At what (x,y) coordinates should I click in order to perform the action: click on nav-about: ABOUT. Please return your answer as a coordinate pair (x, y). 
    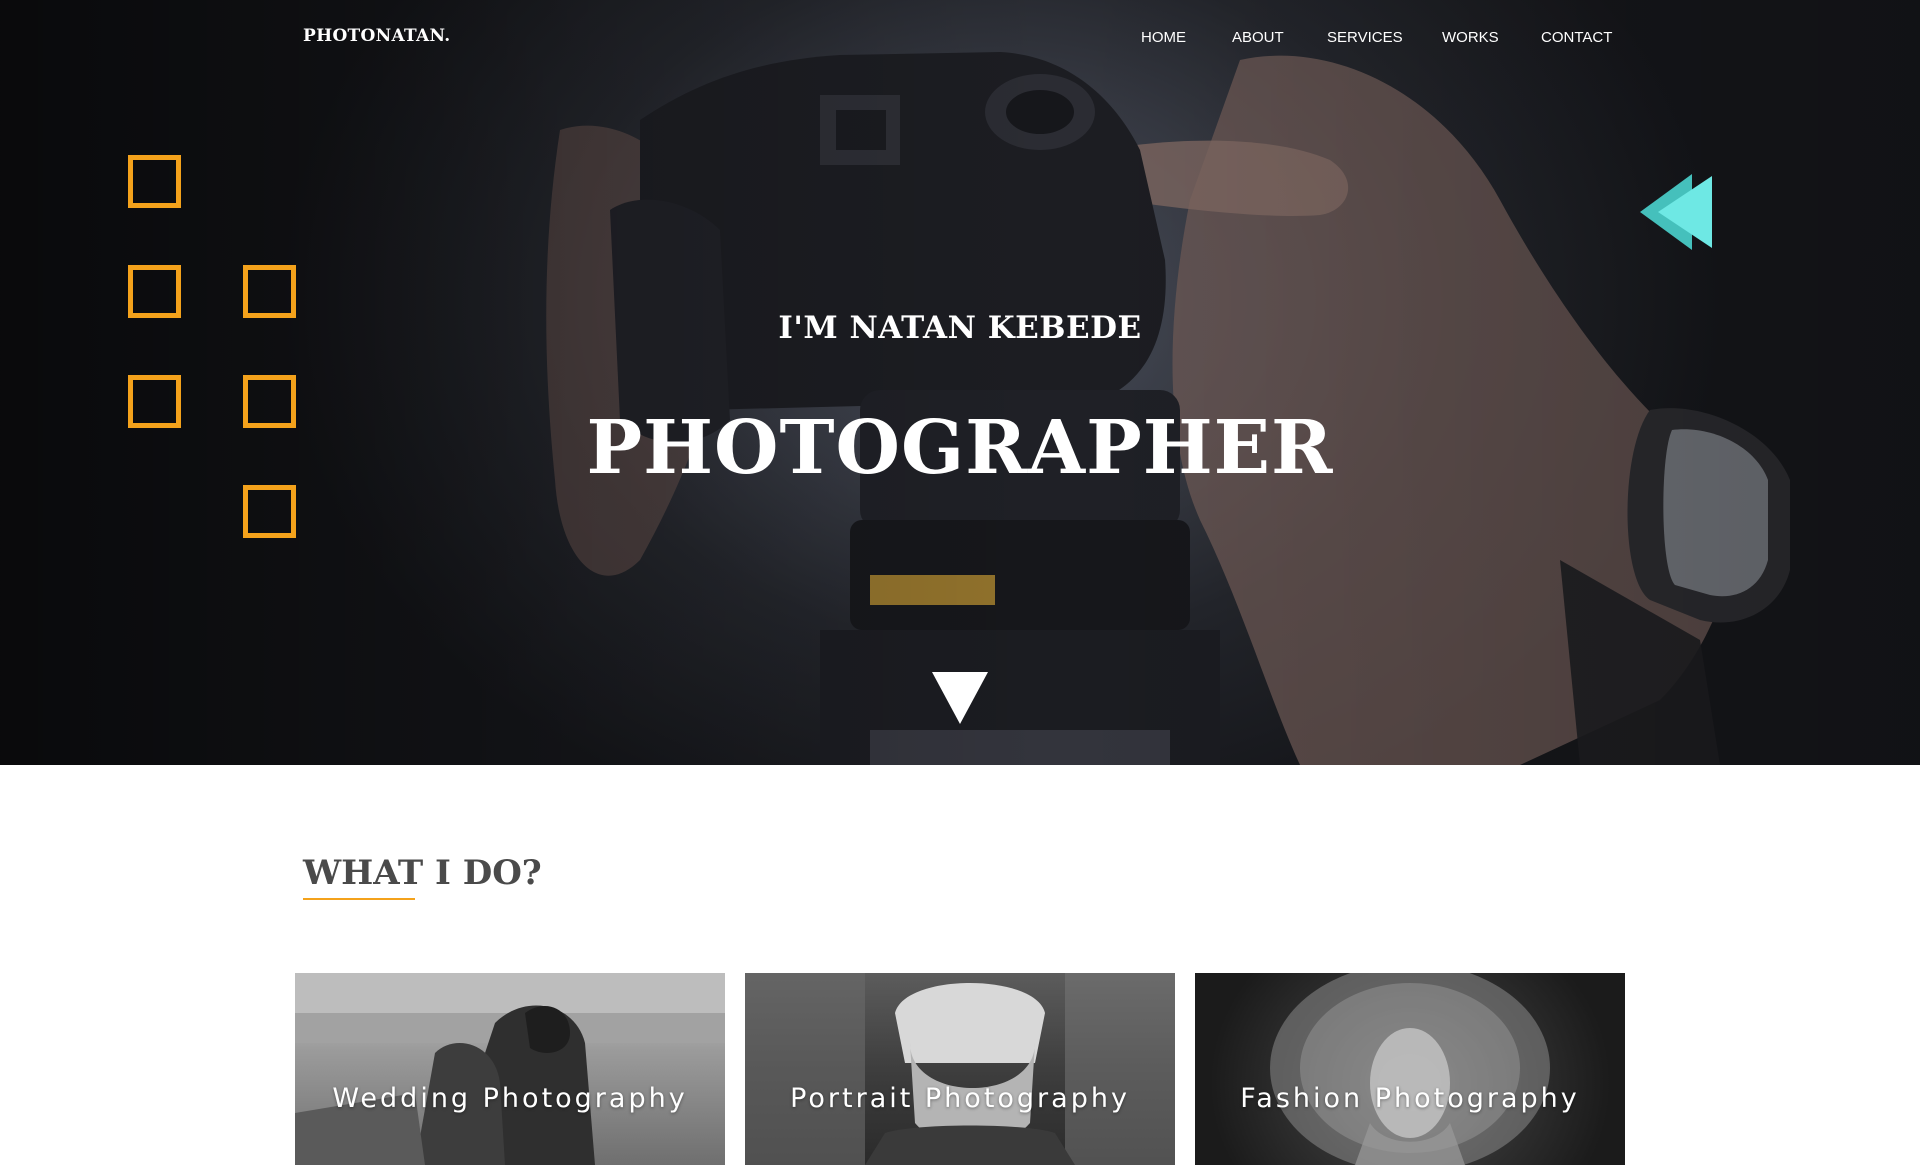
    Looking at the image, I should click on (1258, 37).